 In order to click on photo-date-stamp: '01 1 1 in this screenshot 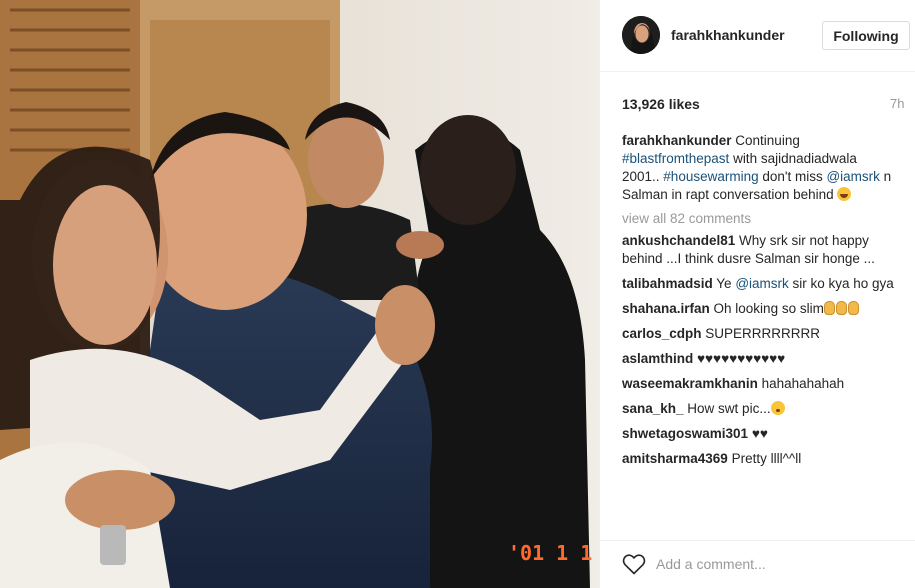, I will do `click(550, 553)`.